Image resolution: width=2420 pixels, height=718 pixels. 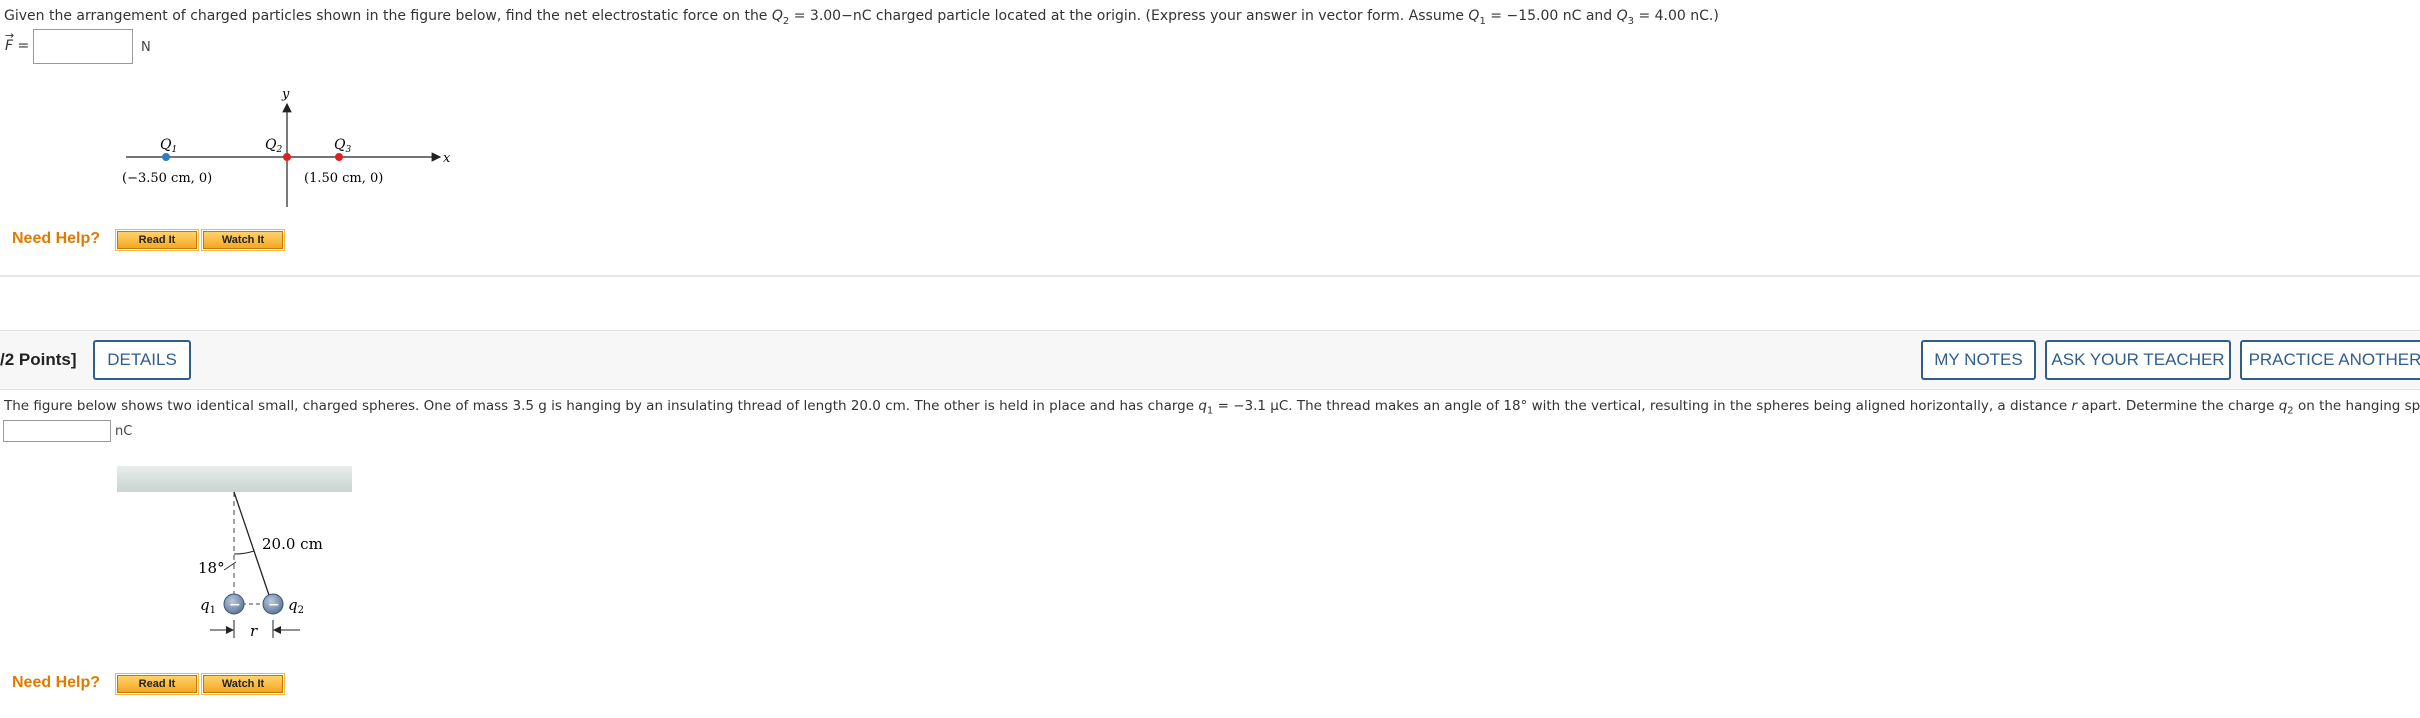 I want to click on practice-another-button: PRACTICE ANOTHER, so click(x=2330, y=360).